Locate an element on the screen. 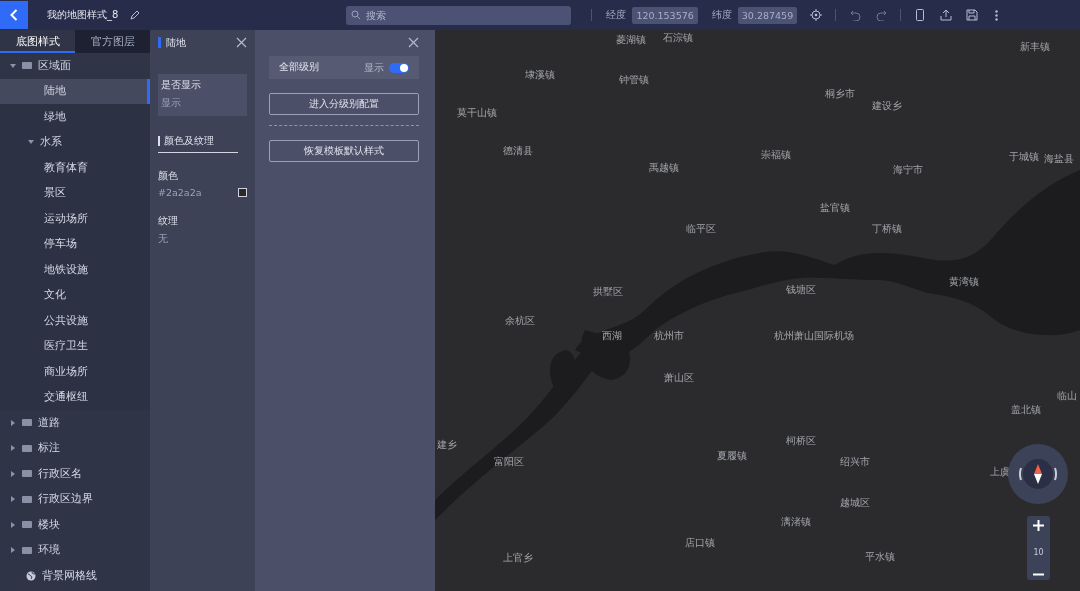 The image size is (1080, 591). place-label: 临平区 is located at coordinates (701, 229).